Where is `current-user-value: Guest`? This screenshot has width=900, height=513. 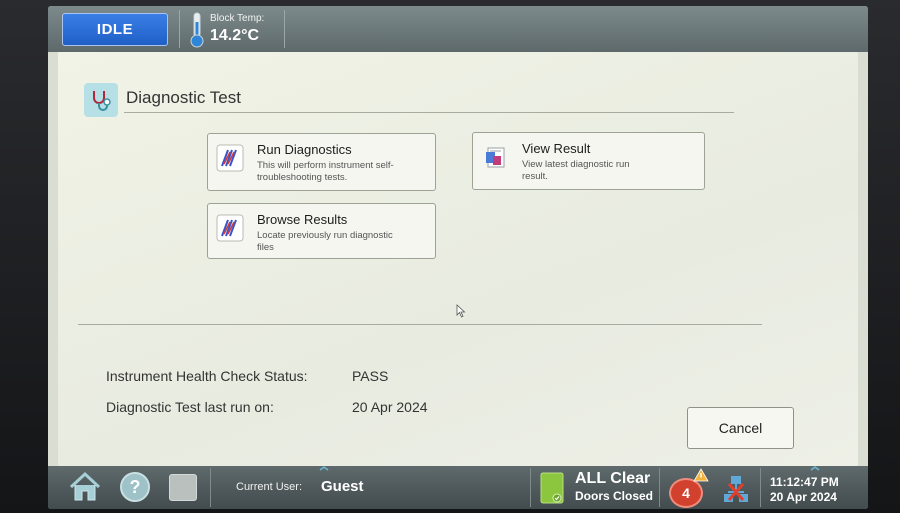 current-user-value: Guest is located at coordinates (342, 486).